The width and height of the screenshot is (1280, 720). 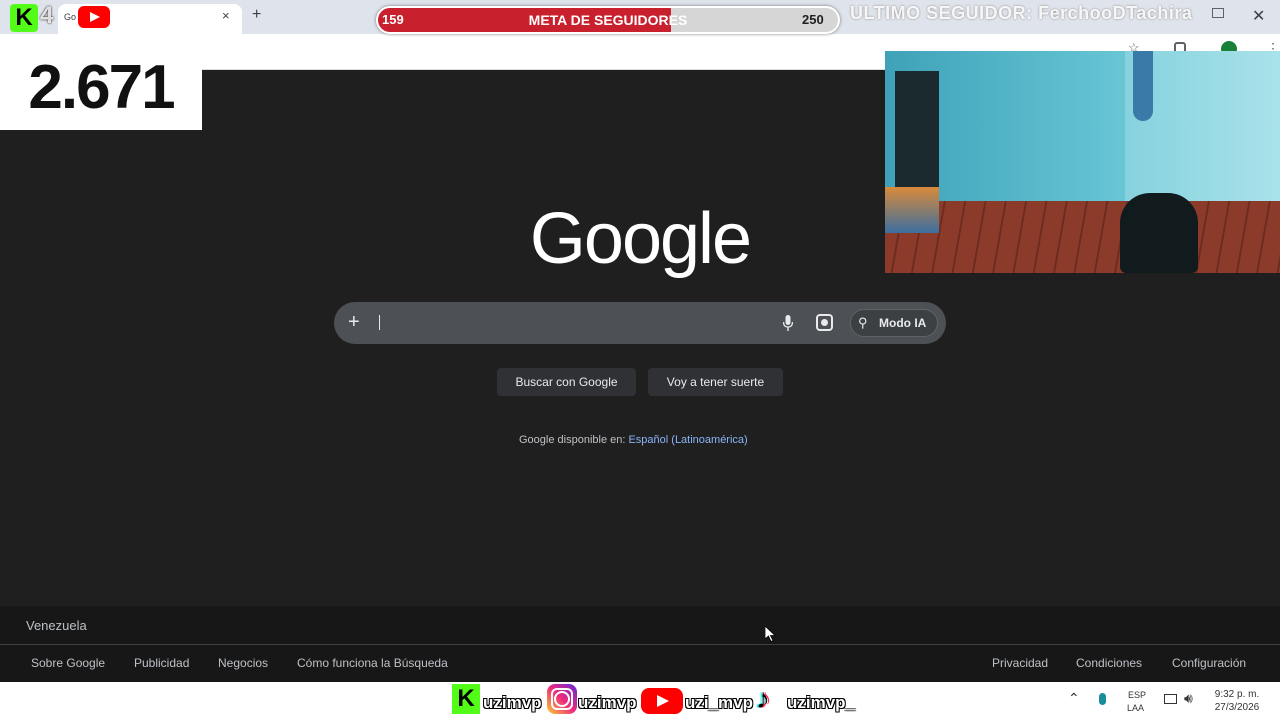 What do you see at coordinates (763, 698) in the screenshot?
I see `tiktok-icon: ♪` at bounding box center [763, 698].